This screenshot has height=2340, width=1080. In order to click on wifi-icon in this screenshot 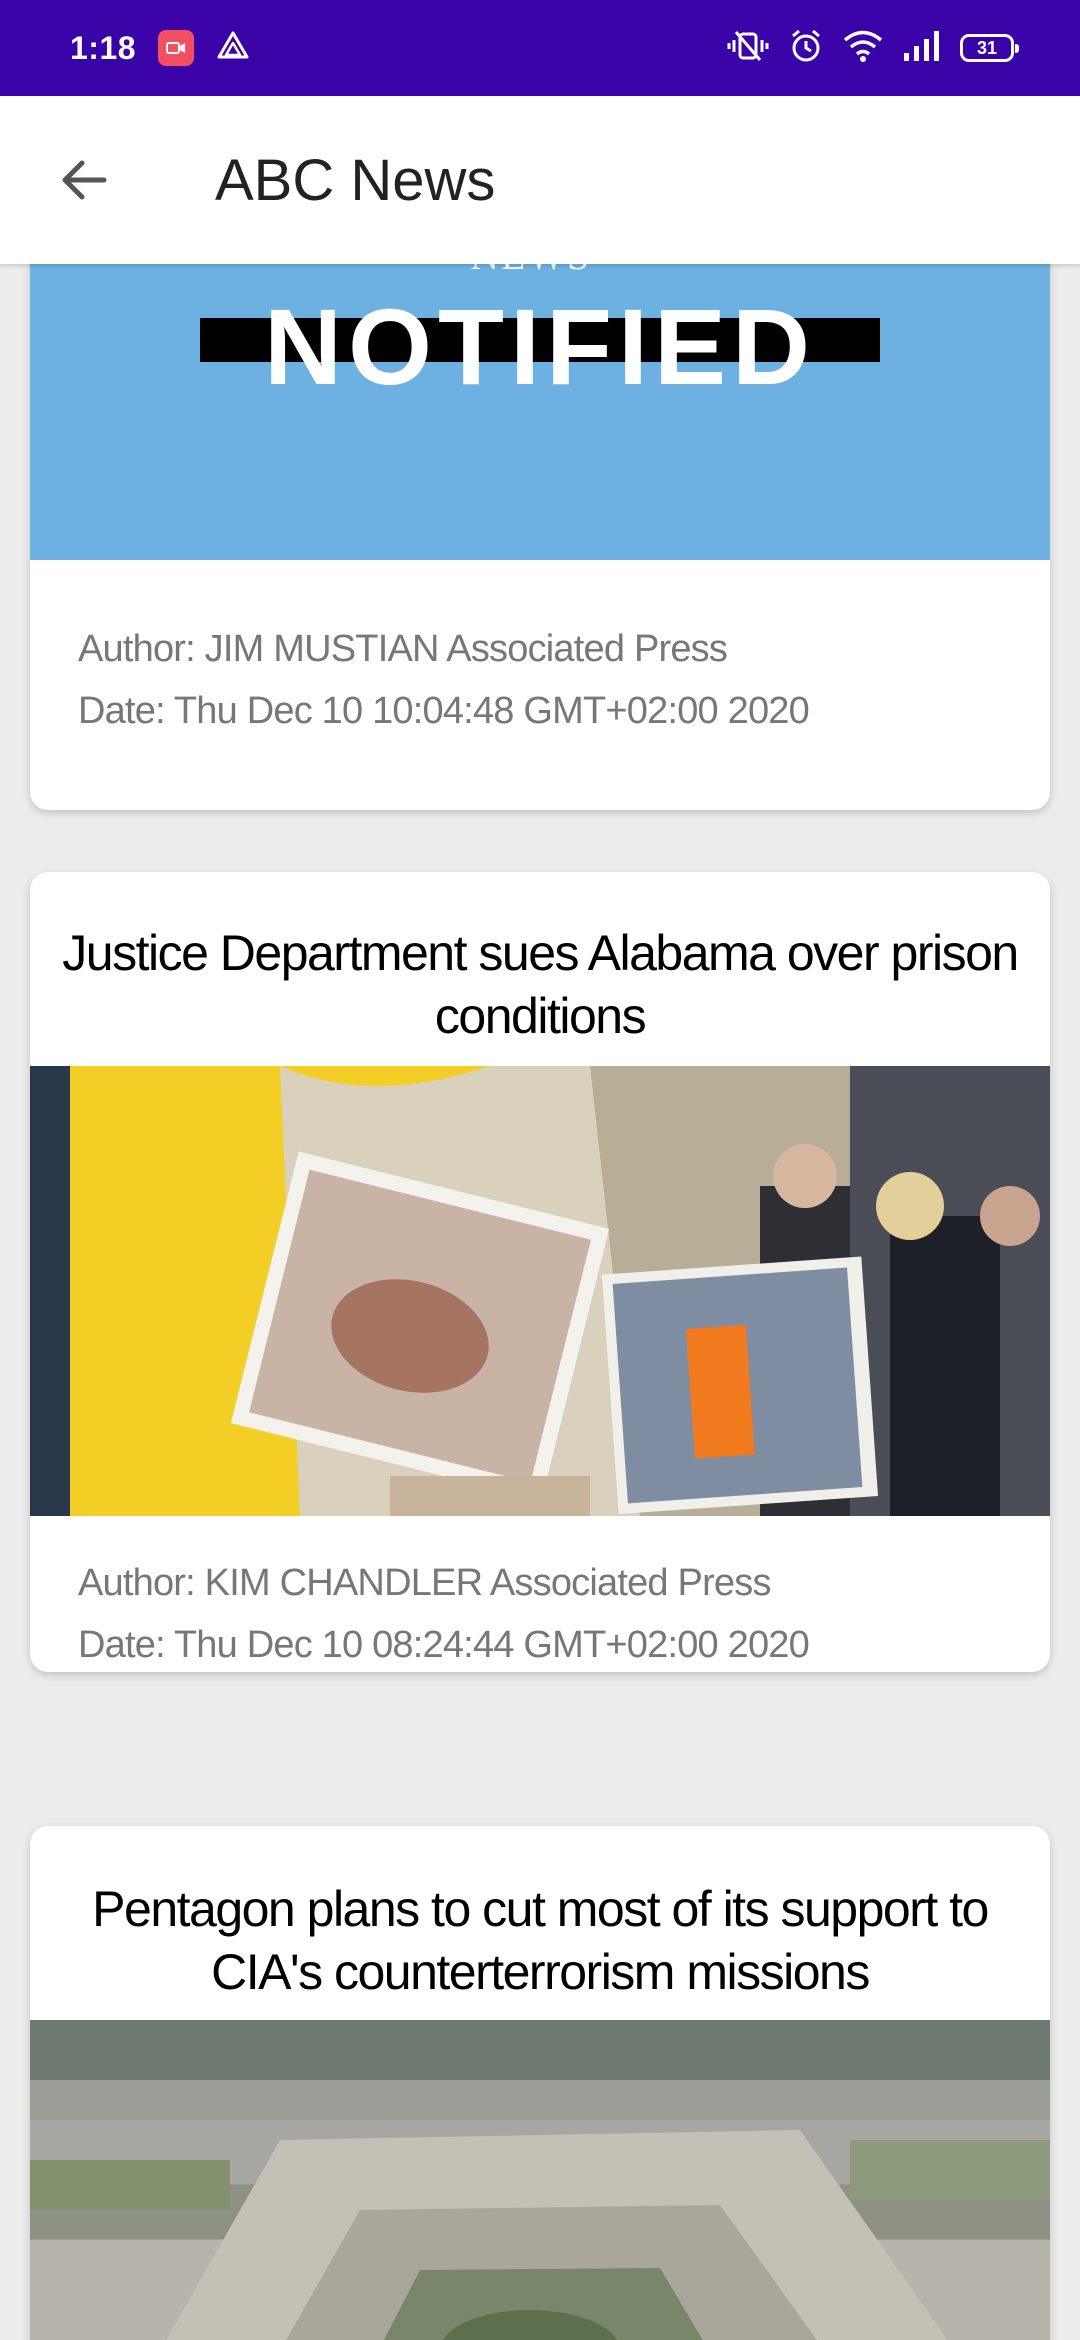, I will do `click(863, 48)`.